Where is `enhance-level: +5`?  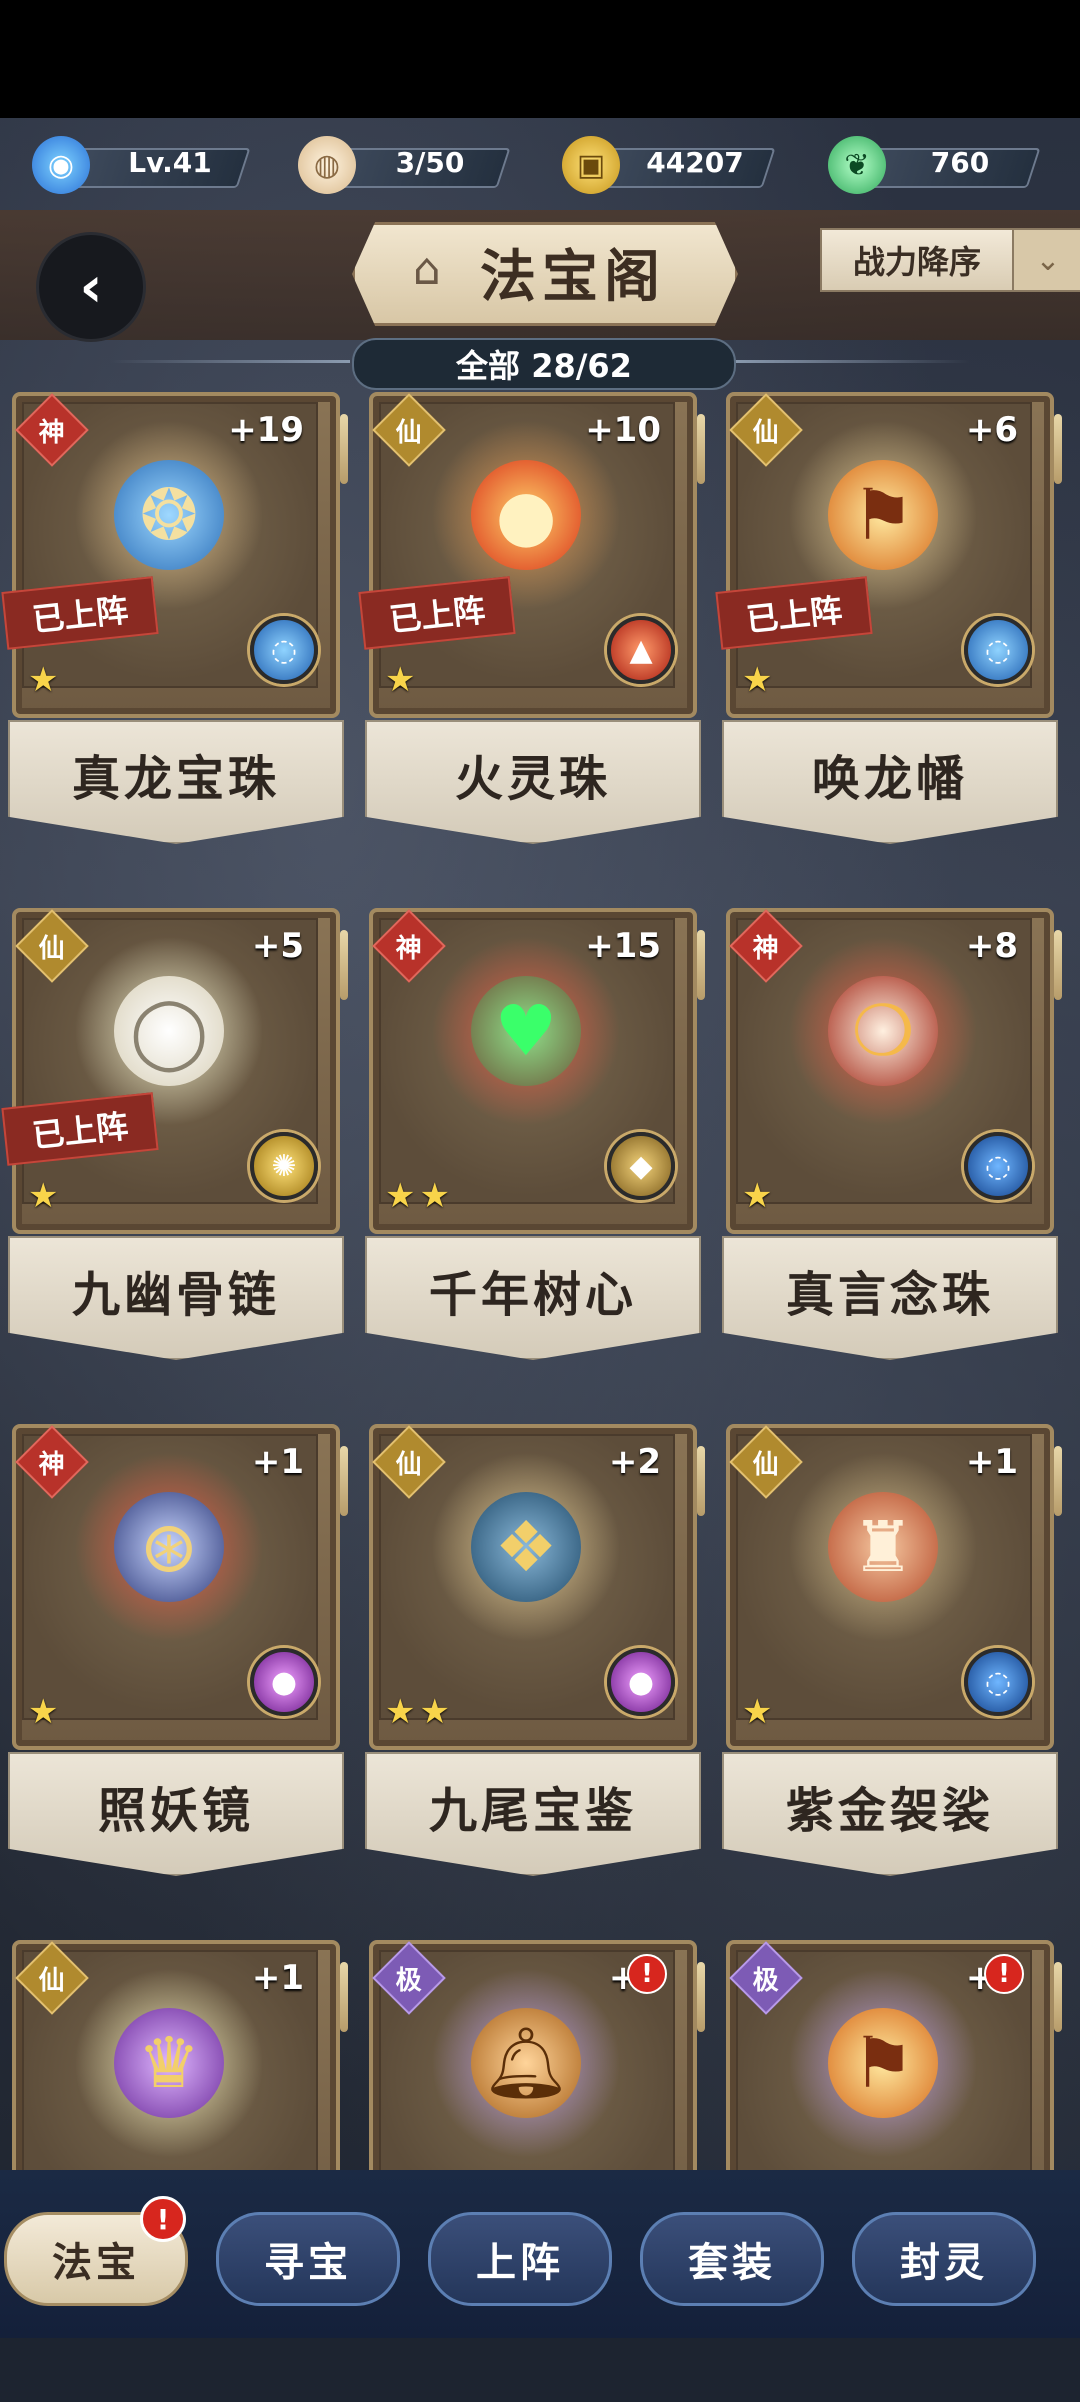 enhance-level: +5 is located at coordinates (277, 946).